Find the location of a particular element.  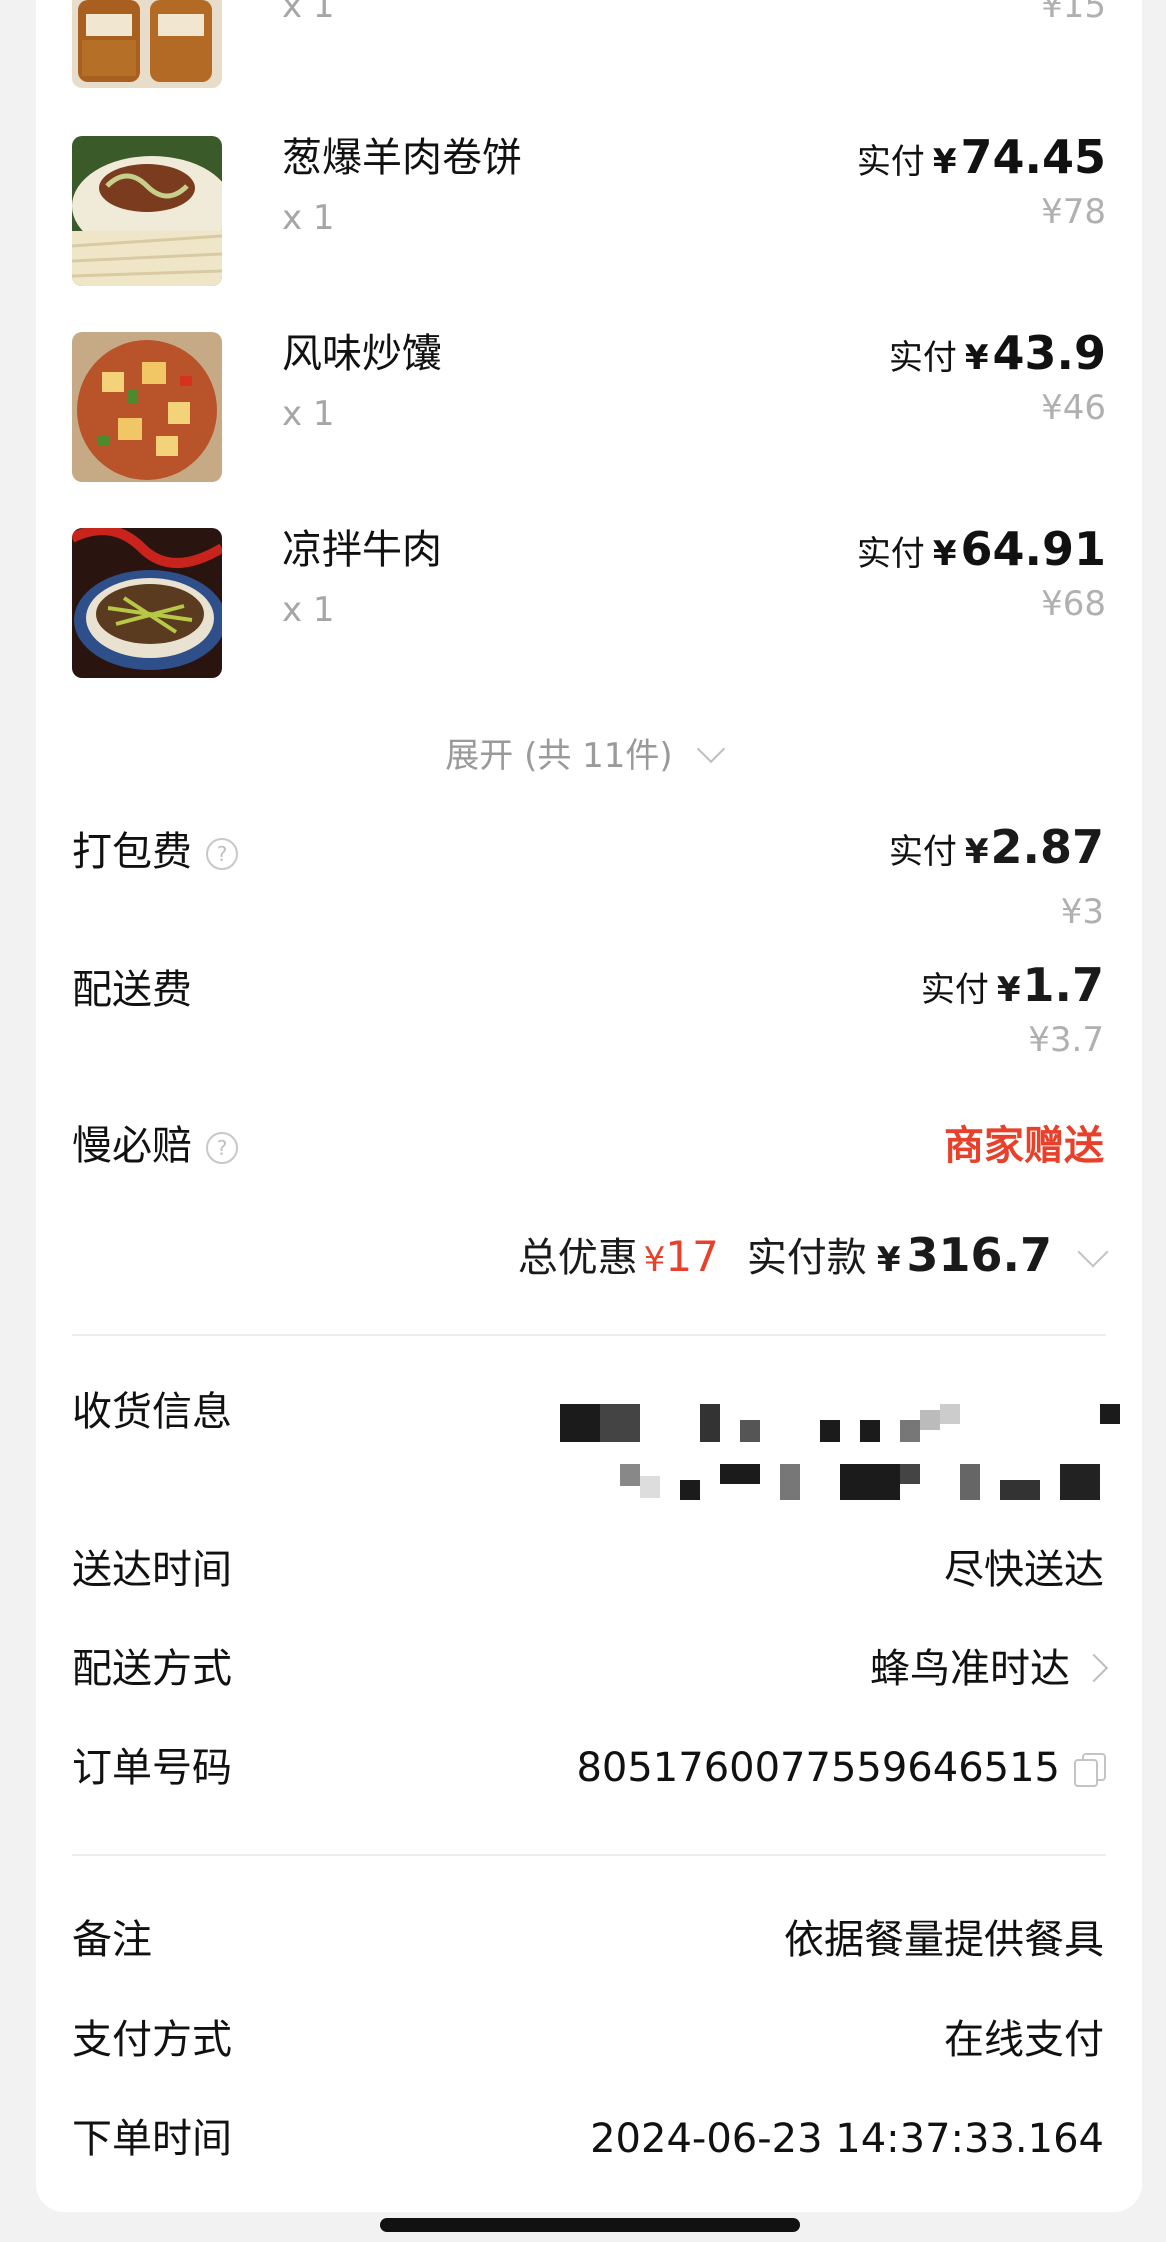

arrive-time-label: 送达时间 is located at coordinates (152, 1570).